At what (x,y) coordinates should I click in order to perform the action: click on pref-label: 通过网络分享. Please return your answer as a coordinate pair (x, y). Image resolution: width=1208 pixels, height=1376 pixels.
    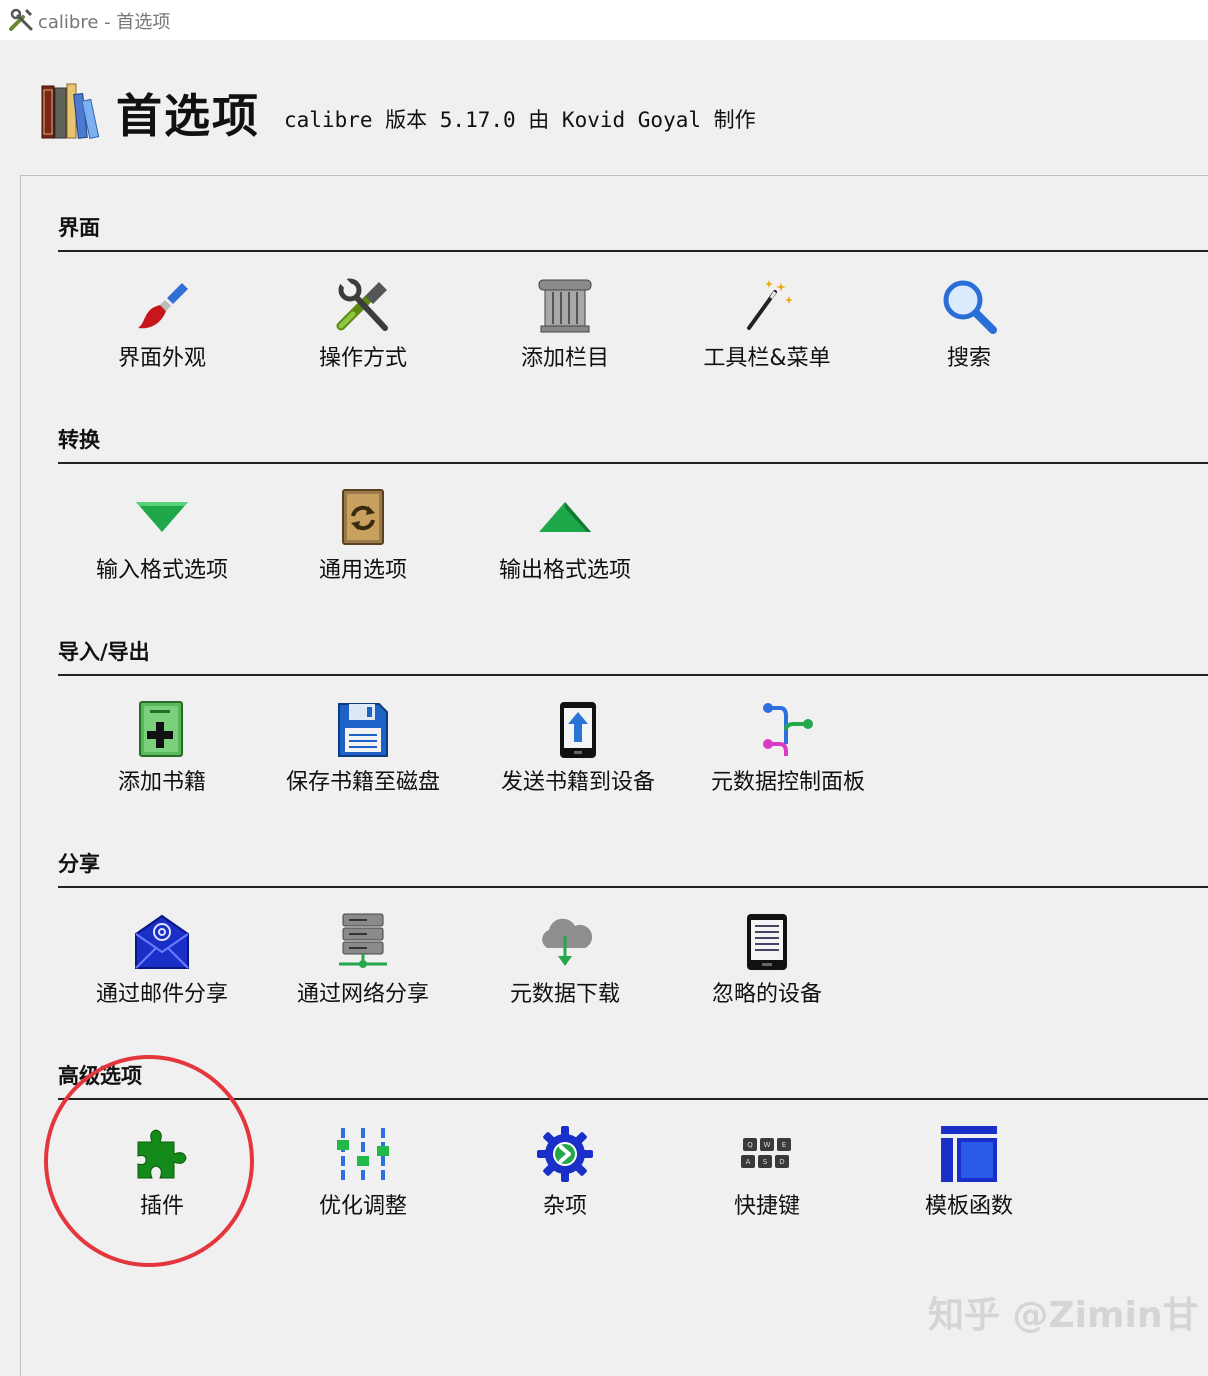
    Looking at the image, I should click on (362, 994).